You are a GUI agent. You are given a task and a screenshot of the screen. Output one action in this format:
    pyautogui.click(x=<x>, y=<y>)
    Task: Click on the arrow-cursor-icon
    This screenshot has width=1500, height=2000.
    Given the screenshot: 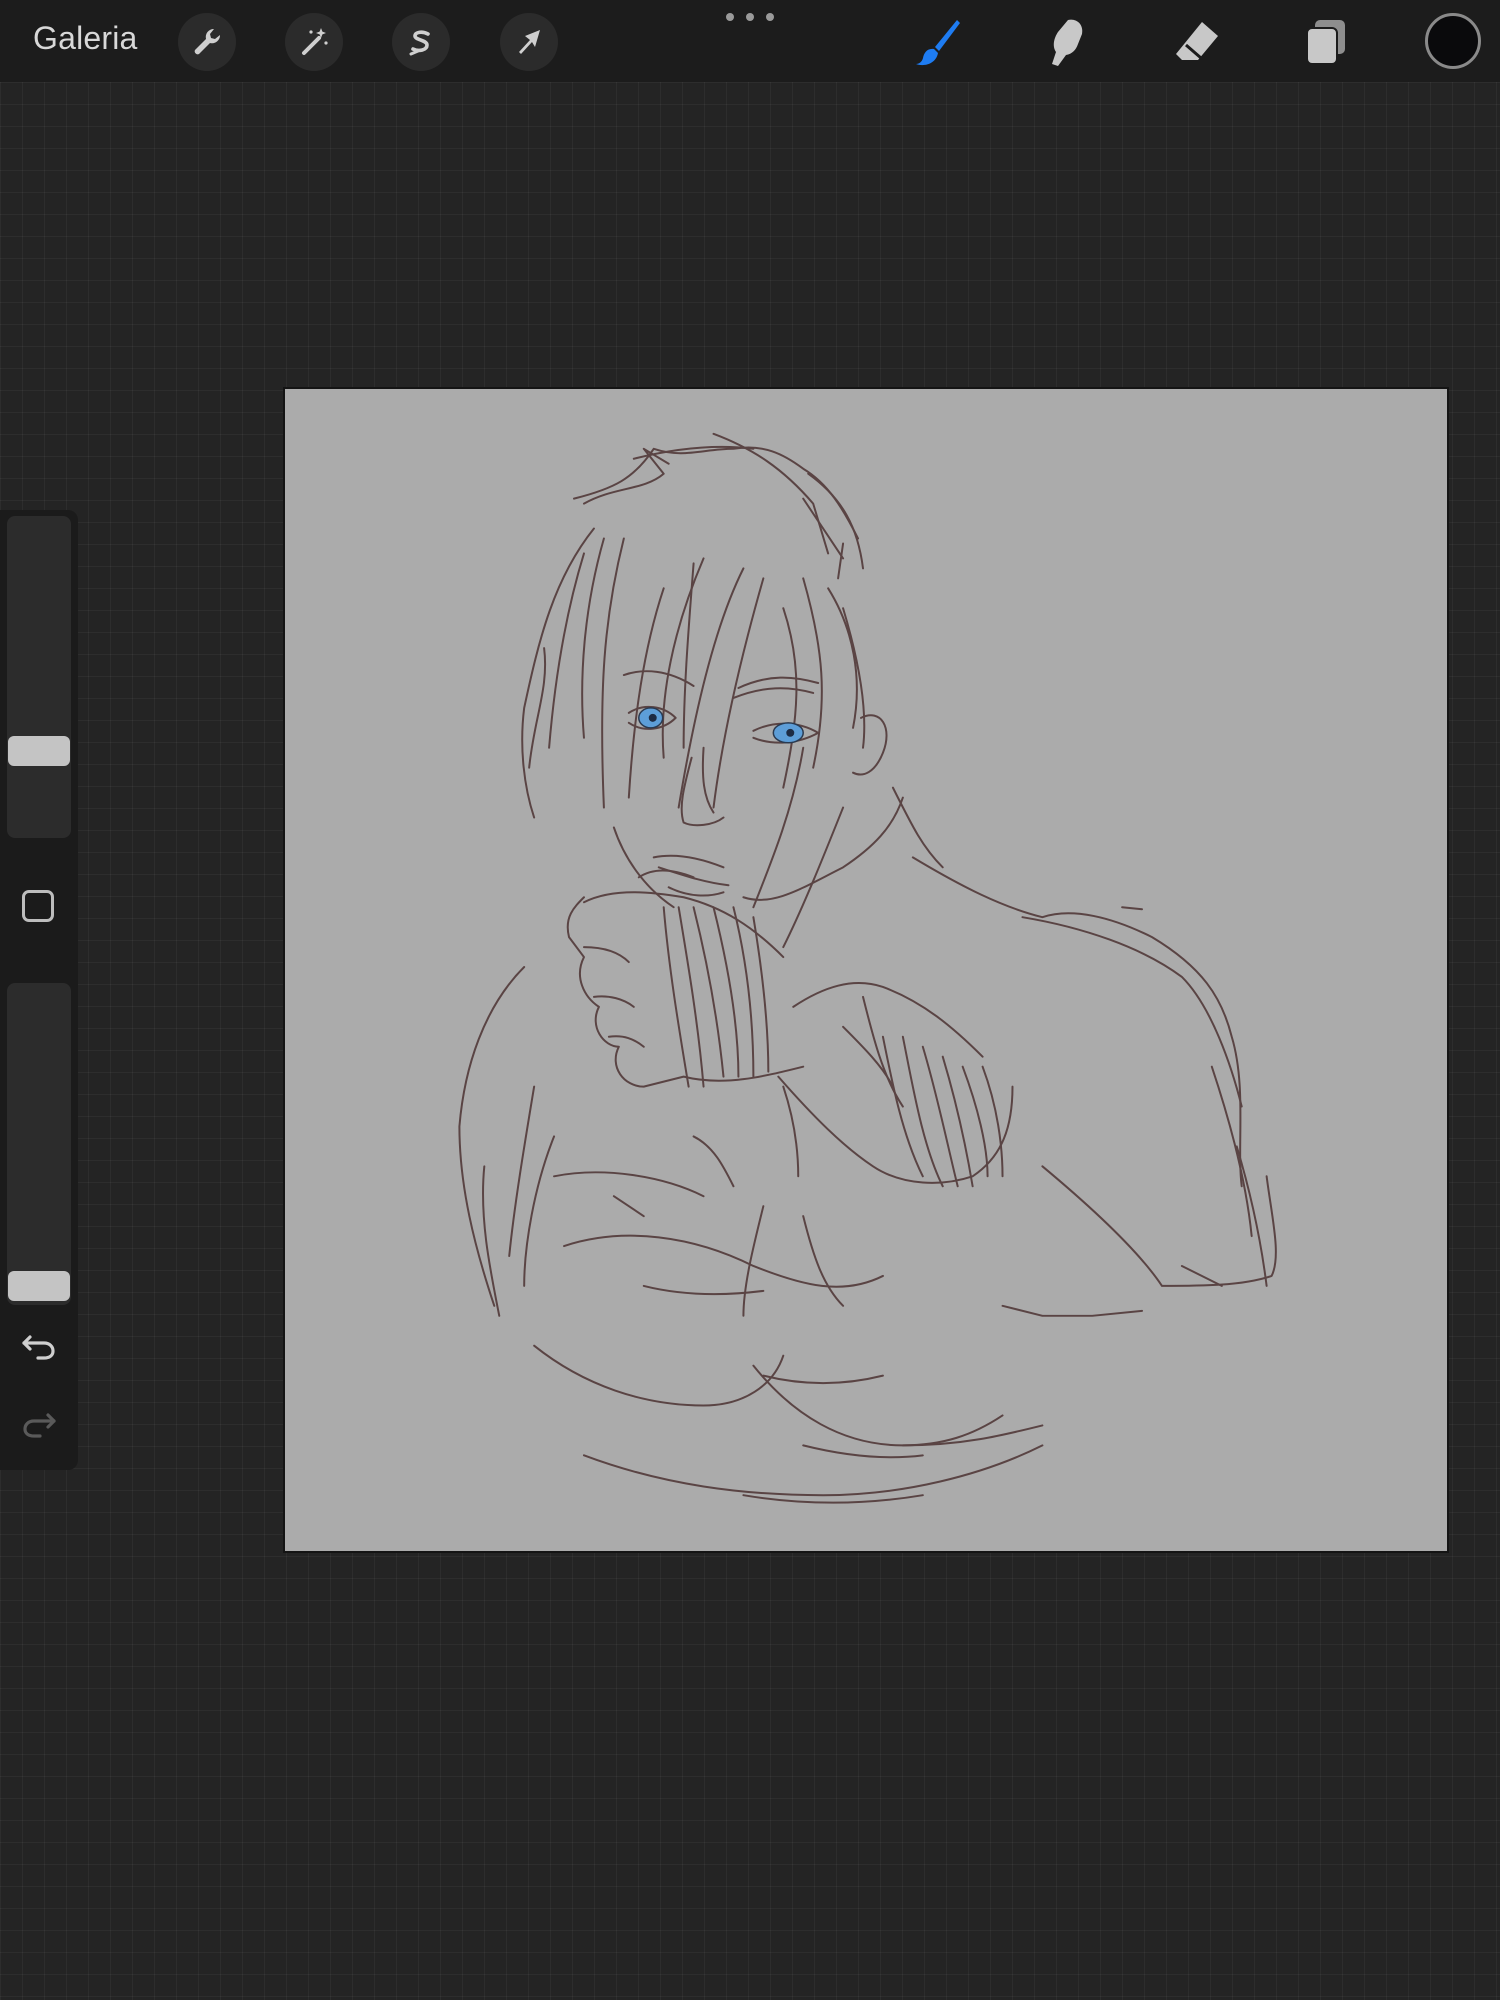 What is the action you would take?
    pyautogui.click(x=529, y=42)
    